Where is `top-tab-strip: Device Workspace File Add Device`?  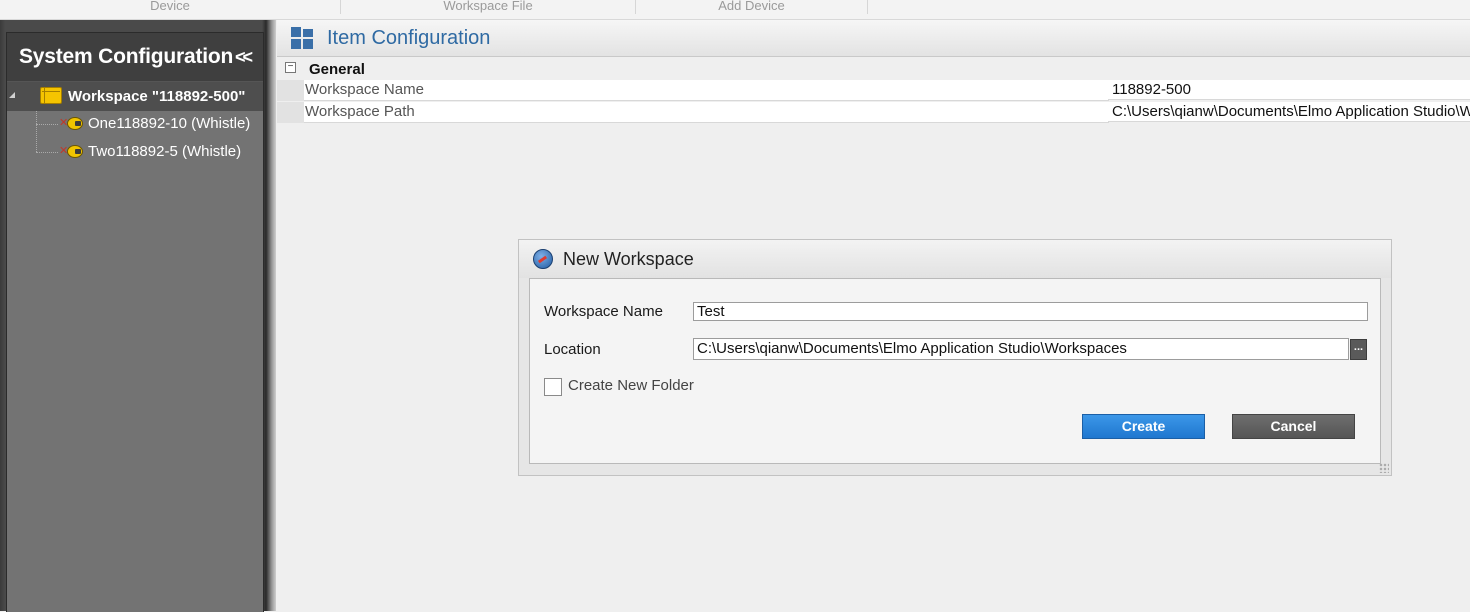 top-tab-strip: Device Workspace File Add Device is located at coordinates (735, 10).